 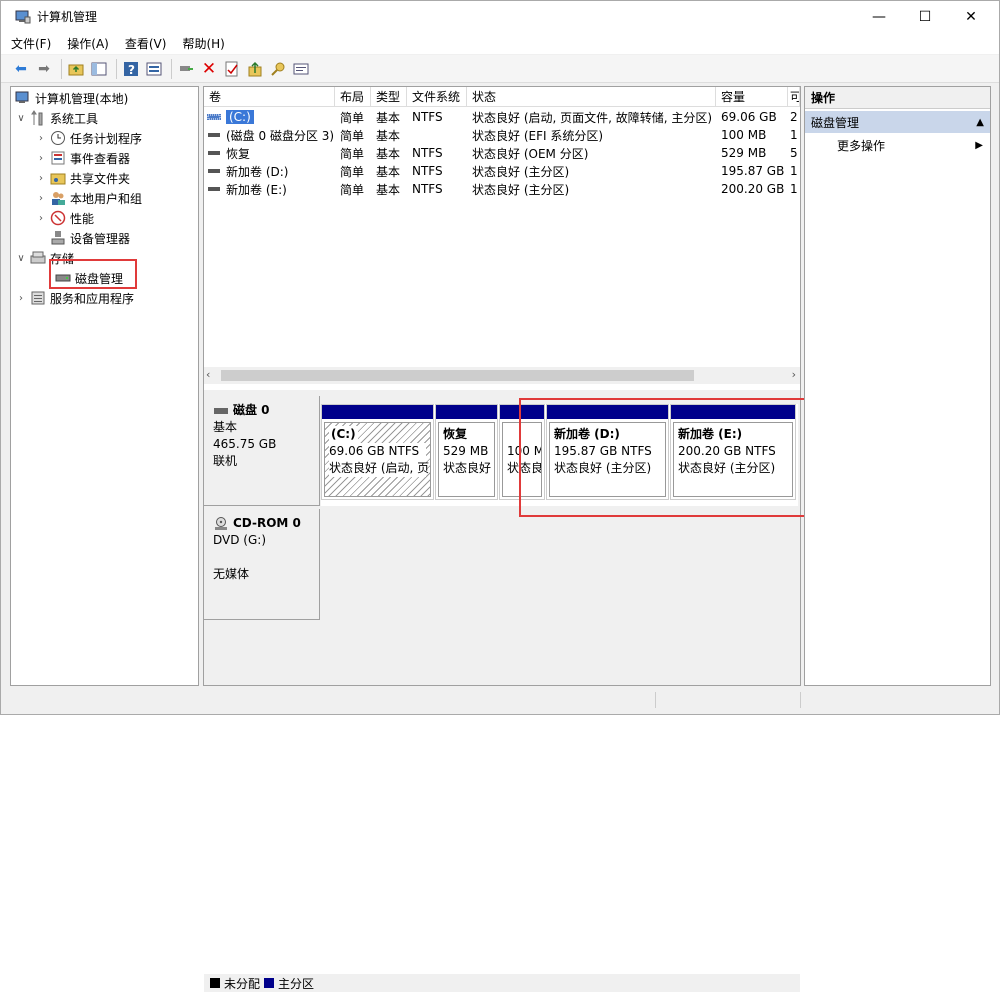 What do you see at coordinates (262, 451) in the screenshot?
I see `disk0-info: 磁盘 0 基本 465.75 GB 联机` at bounding box center [262, 451].